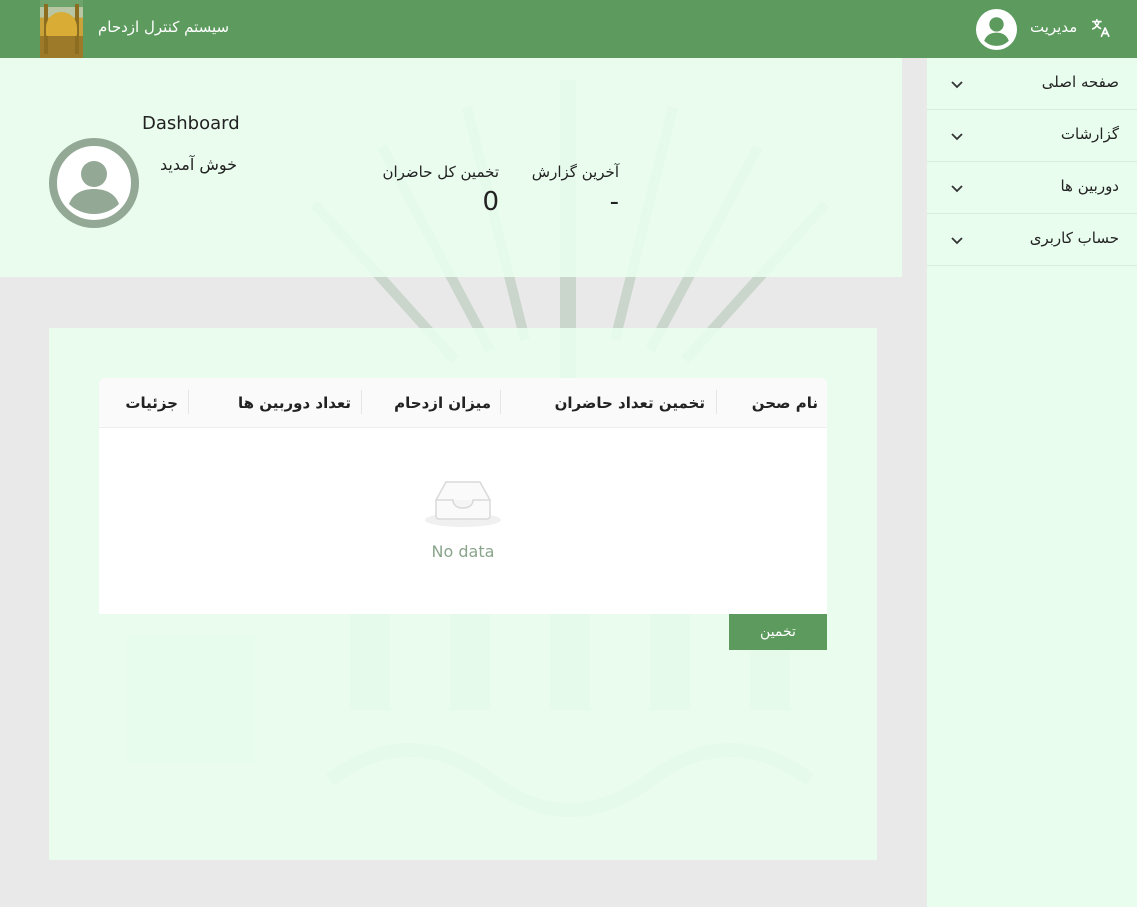  Describe the element at coordinates (191, 123) in the screenshot. I see `page-title: Dashboard` at that location.